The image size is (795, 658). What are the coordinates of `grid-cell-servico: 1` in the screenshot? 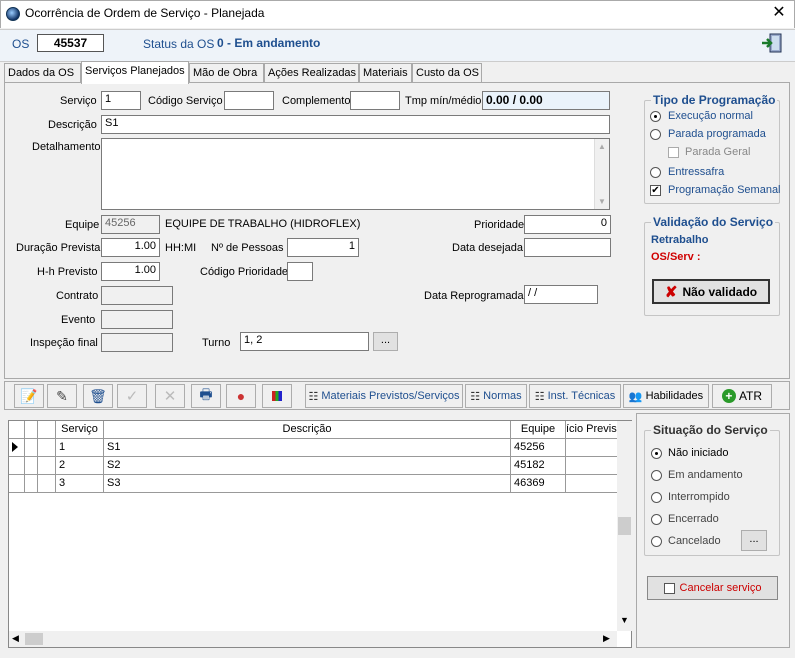 It's located at (80, 448).